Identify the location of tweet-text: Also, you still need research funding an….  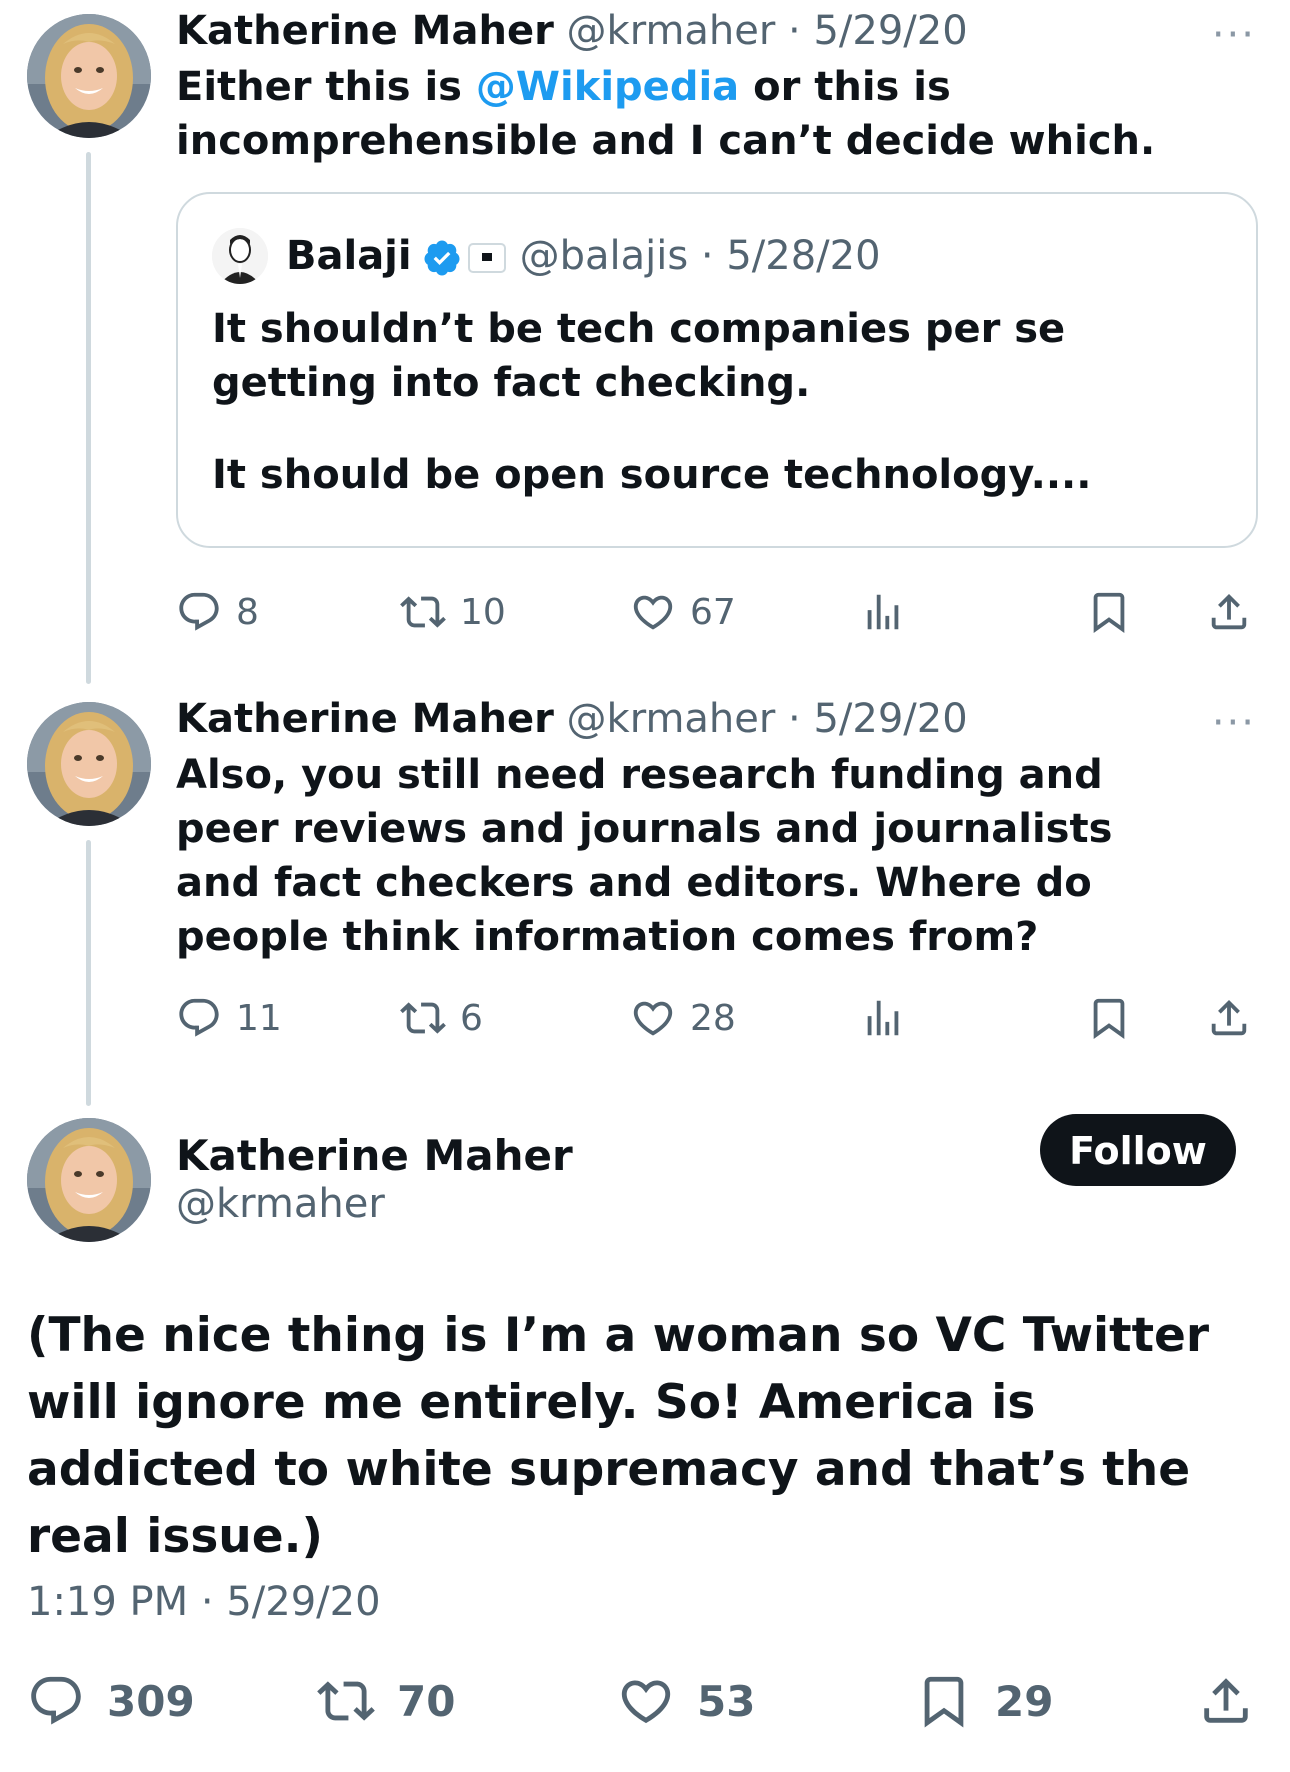
(644, 856).